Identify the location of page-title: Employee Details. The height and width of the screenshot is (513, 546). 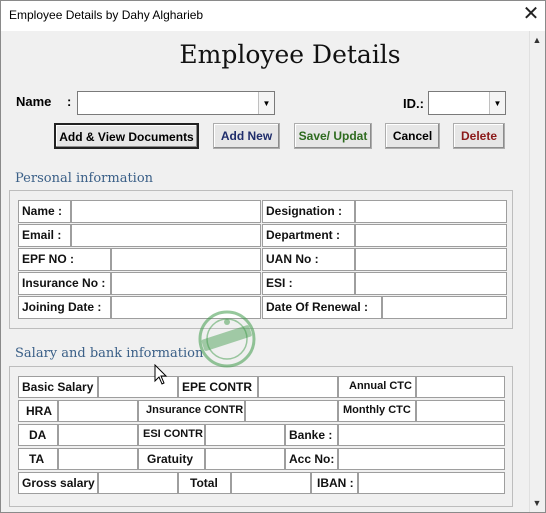
(290, 54).